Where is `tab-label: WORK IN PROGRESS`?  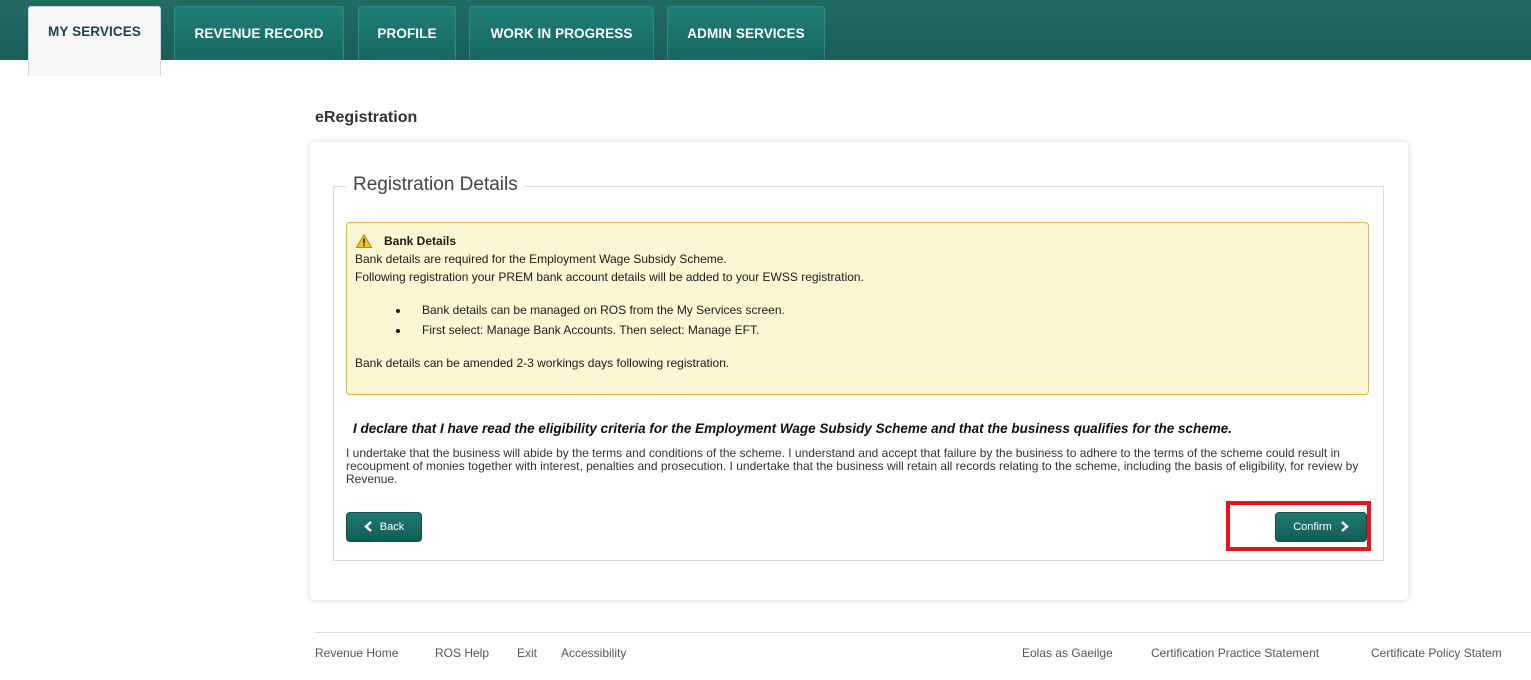 tab-label: WORK IN PROGRESS is located at coordinates (561, 33).